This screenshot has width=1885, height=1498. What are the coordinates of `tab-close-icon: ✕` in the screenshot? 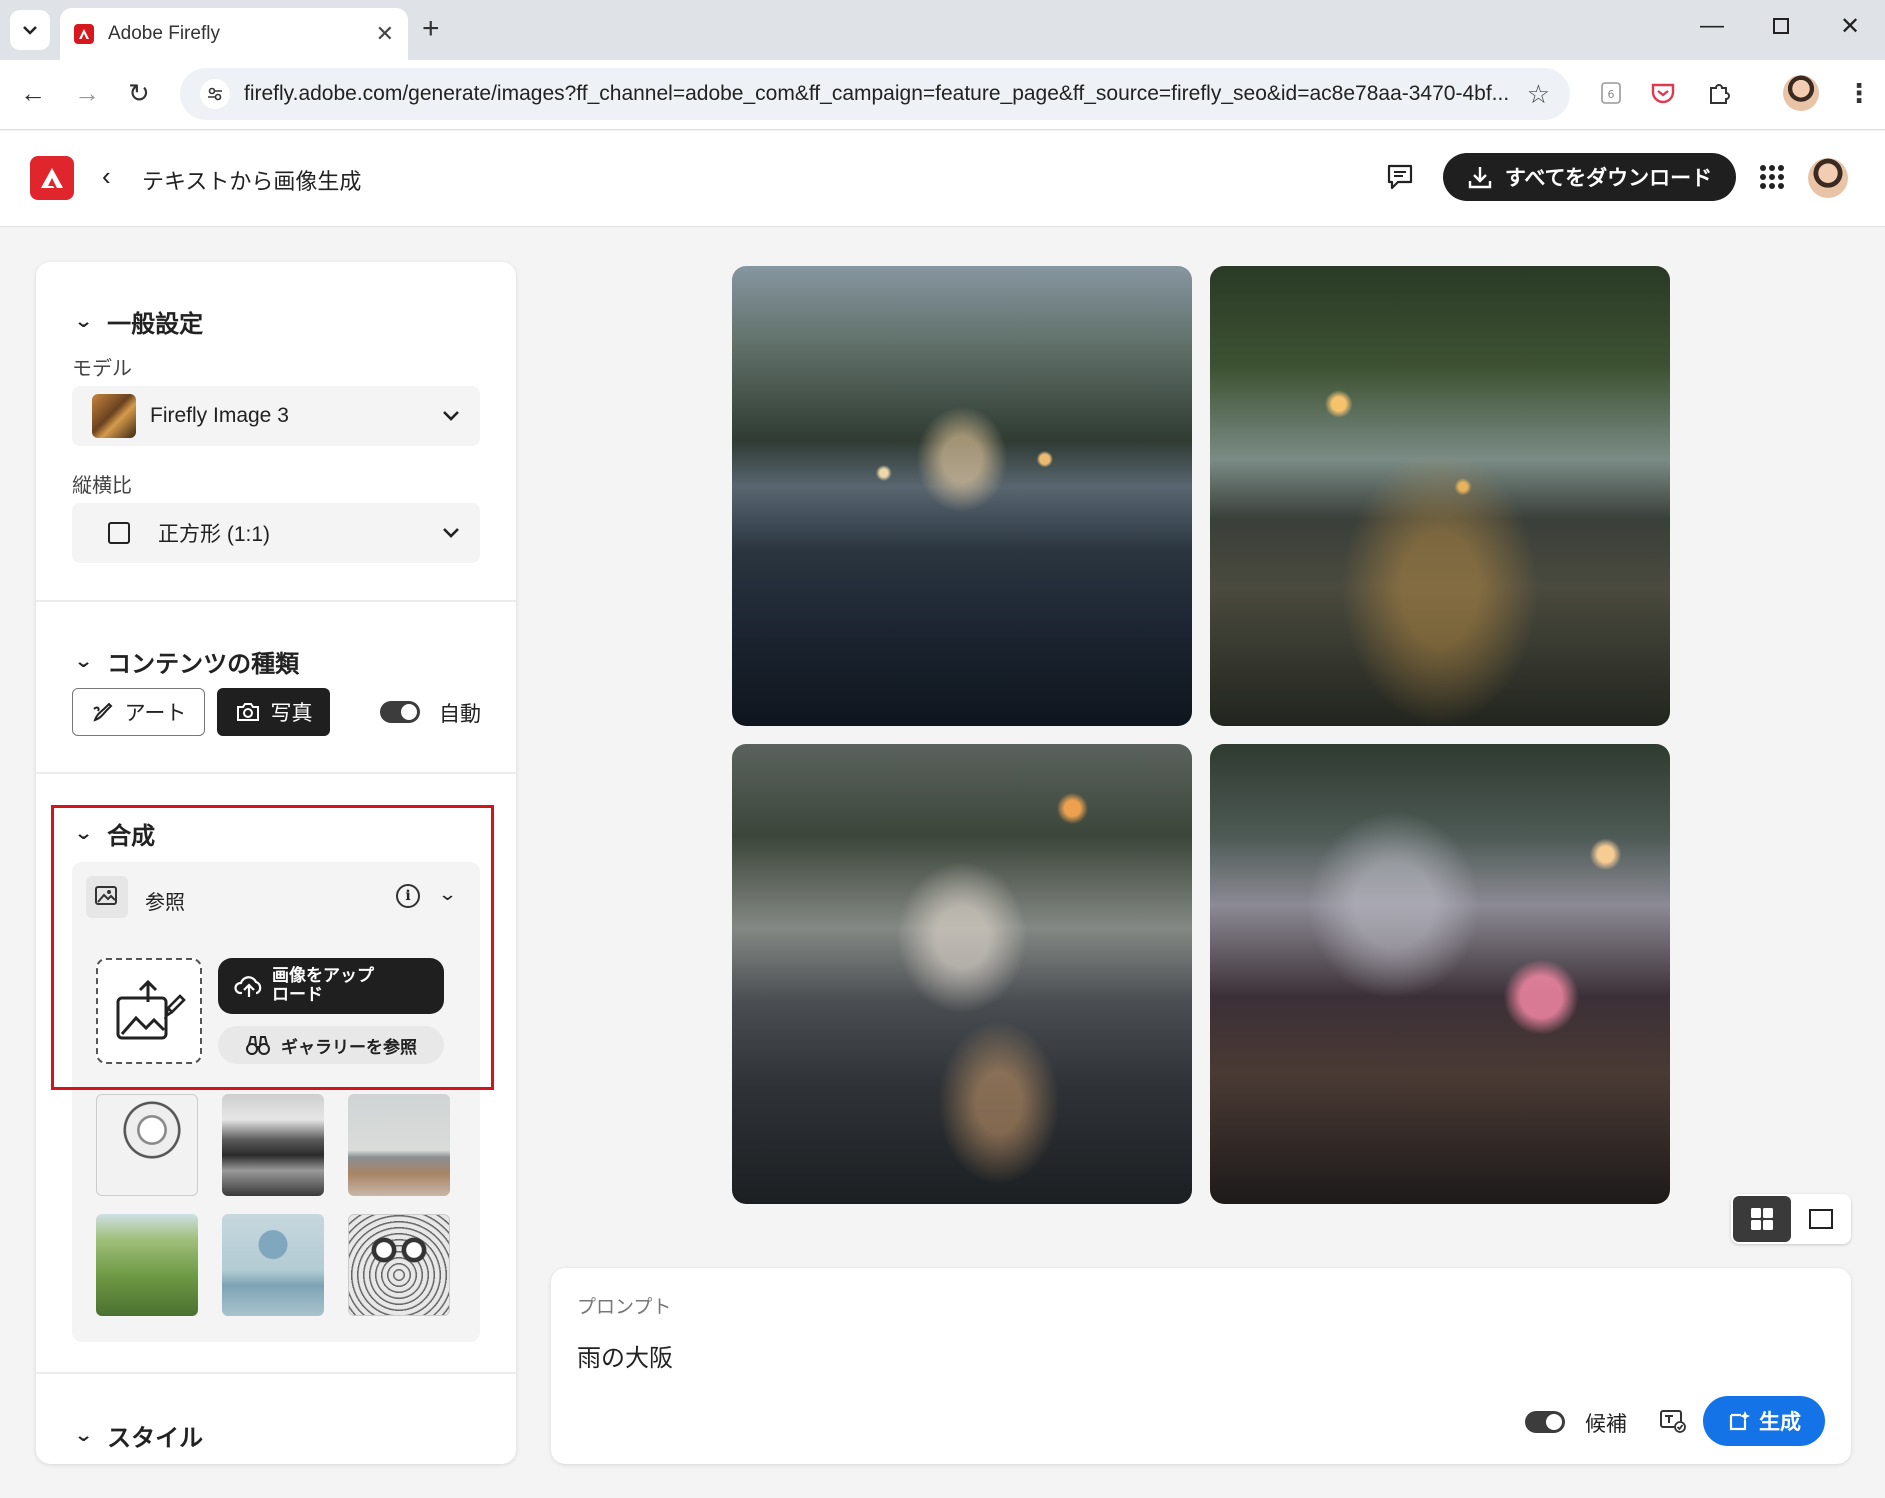 It's located at (385, 34).